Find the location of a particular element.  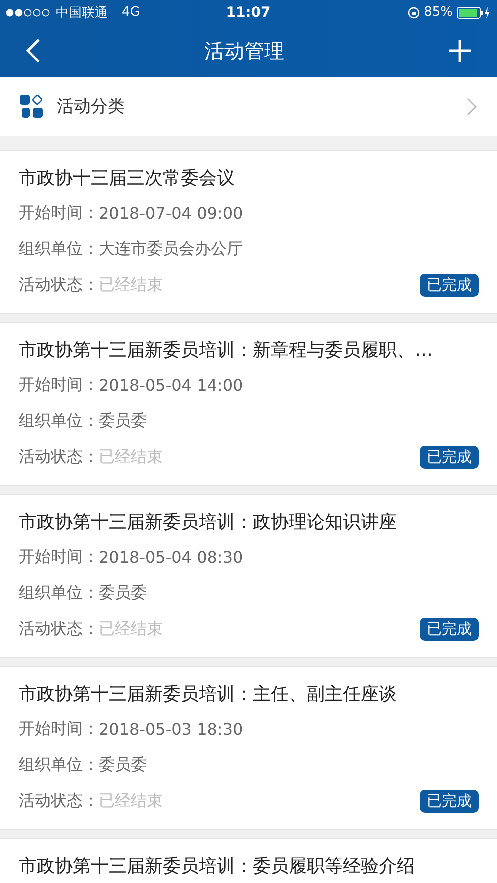

field-value: 2018-05-04 08:30 is located at coordinates (171, 557).